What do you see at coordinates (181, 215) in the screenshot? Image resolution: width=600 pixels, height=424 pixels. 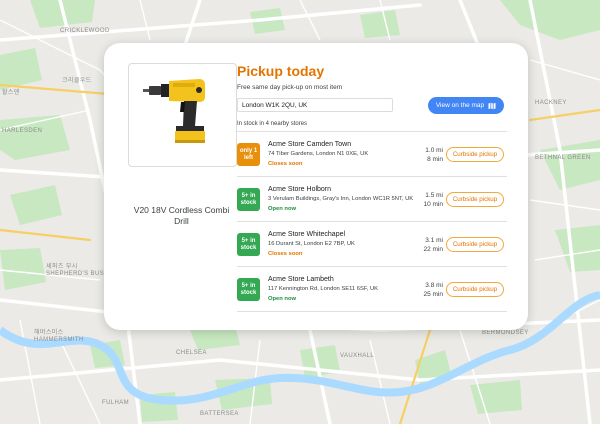 I see `product-name: V20 18V Cordless Combi Drill` at bounding box center [181, 215].